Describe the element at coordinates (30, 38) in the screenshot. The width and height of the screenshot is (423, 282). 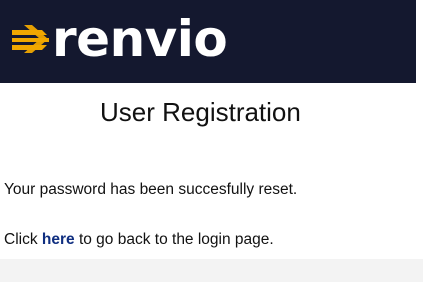
I see `sunburst-arrows-icon` at that location.